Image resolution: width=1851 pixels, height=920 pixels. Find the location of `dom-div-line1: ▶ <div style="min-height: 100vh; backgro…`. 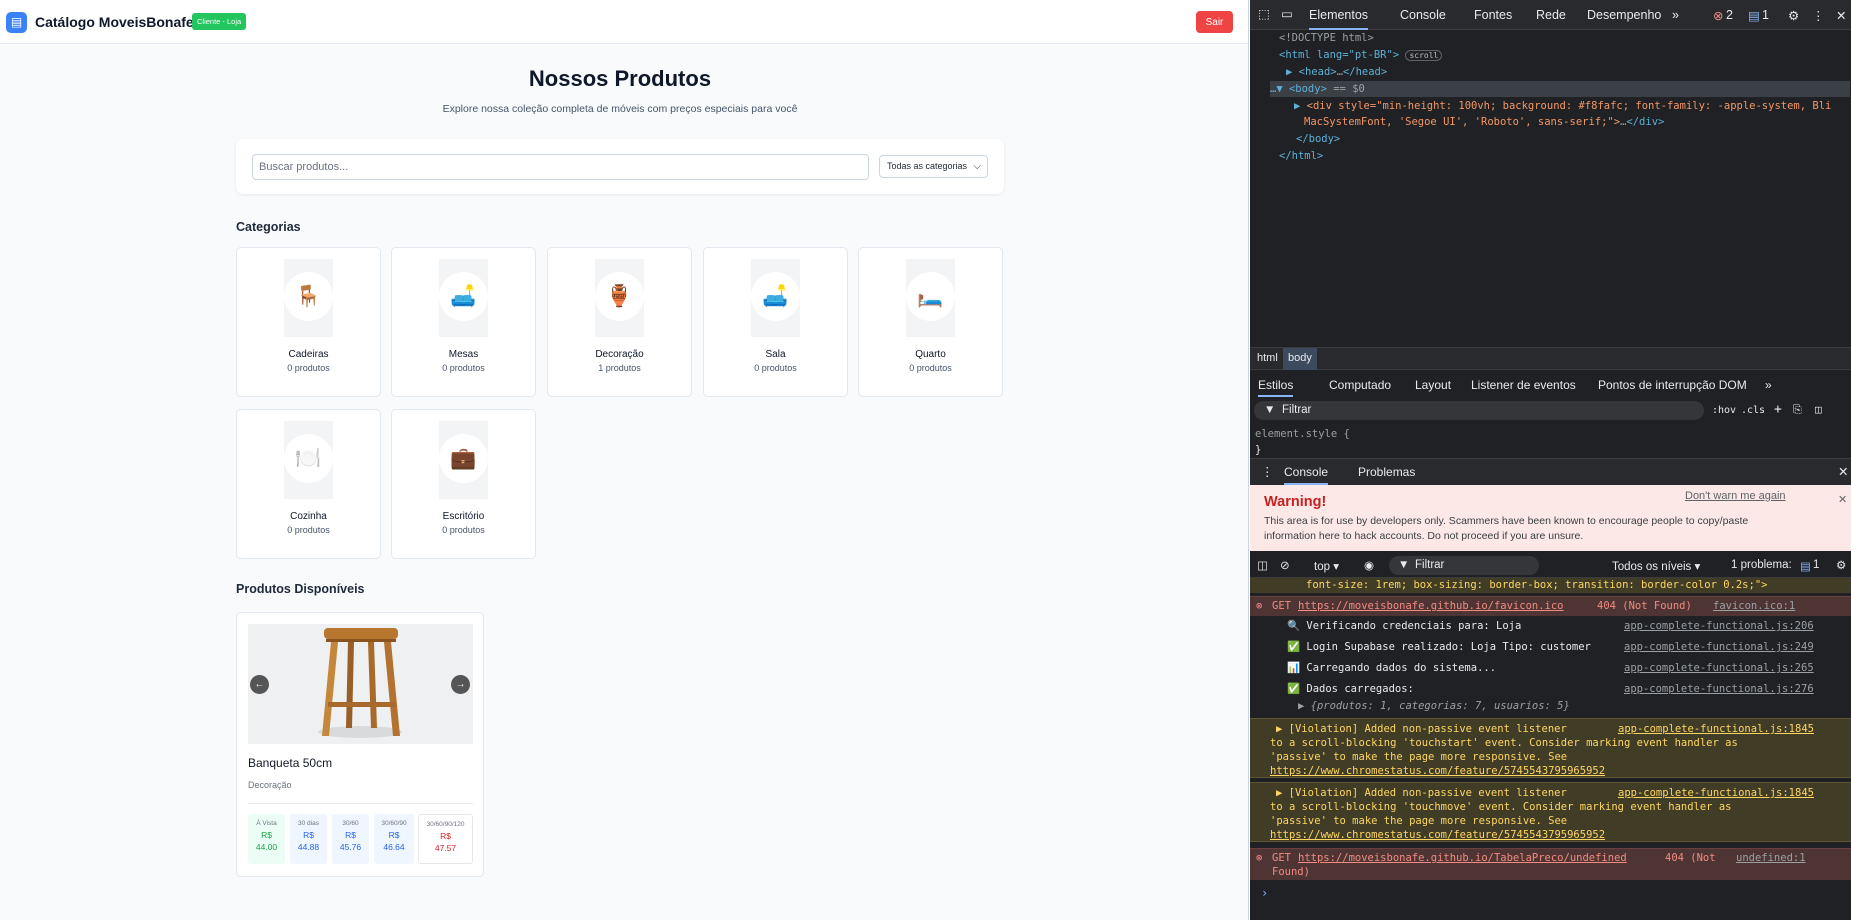

dom-div-line1: ▶ <div style="min-height: 100vh; backgro… is located at coordinates (1562, 106).